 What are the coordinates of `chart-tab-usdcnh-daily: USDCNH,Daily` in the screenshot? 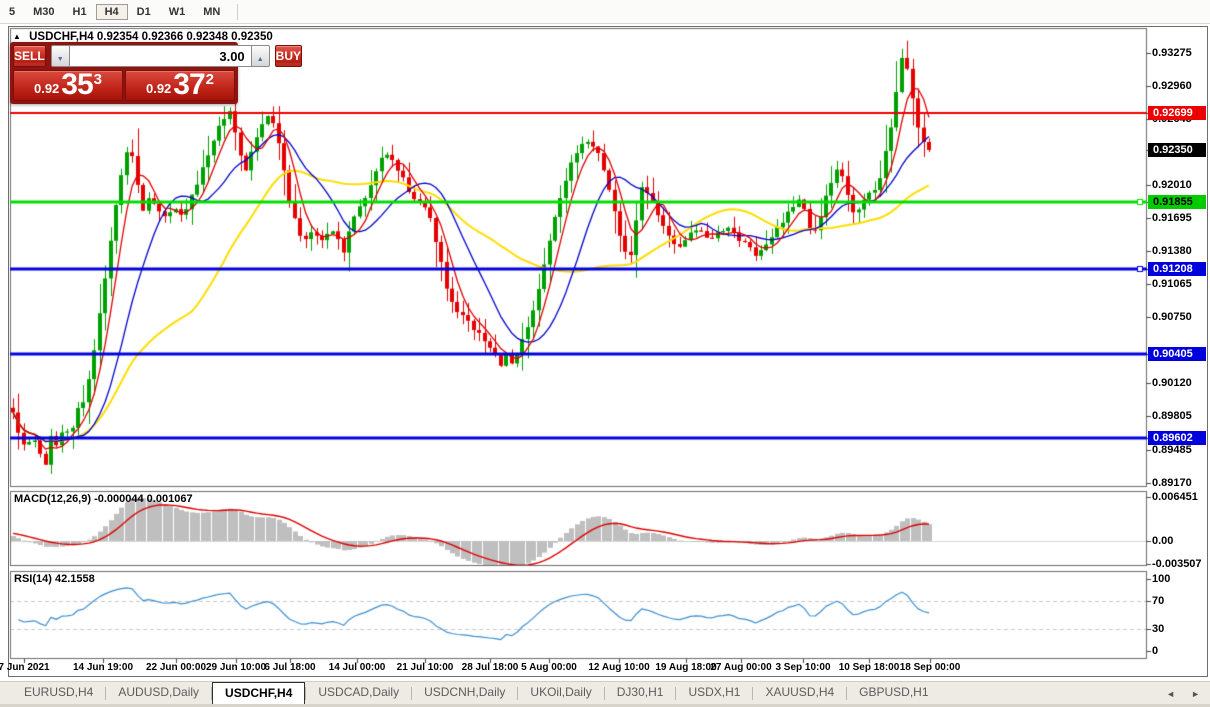 It's located at (464, 693).